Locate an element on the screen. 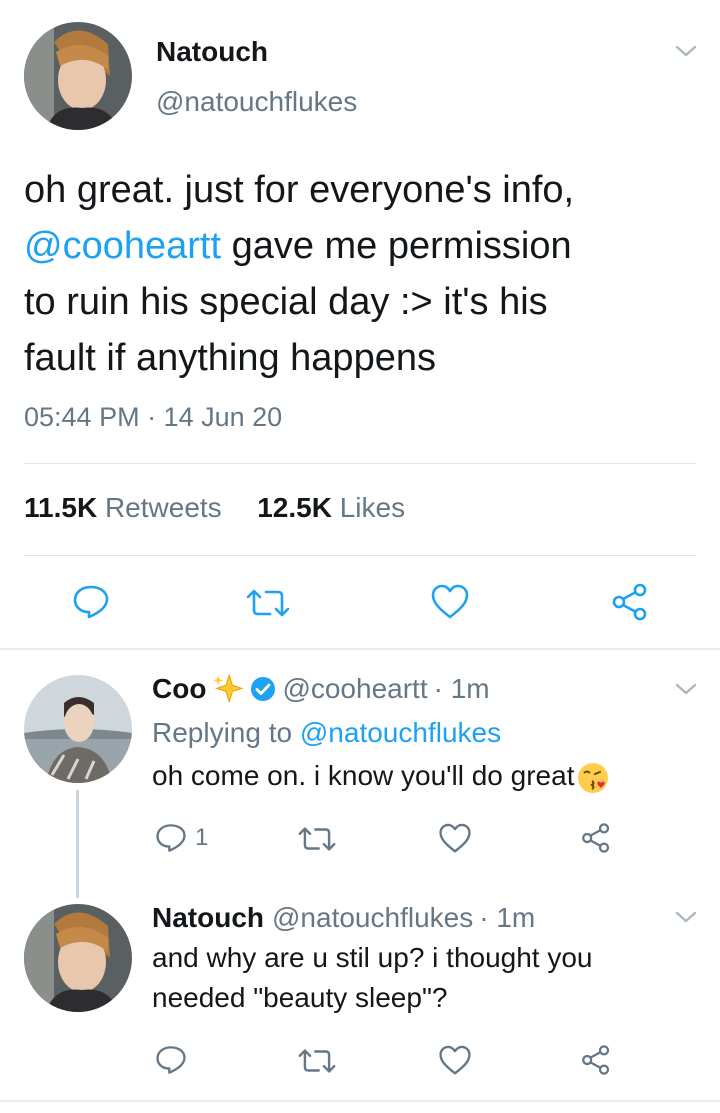 Image resolution: width=720 pixels, height=1113 pixels. reply-author-handle: @cooheartt is located at coordinates (354, 689).